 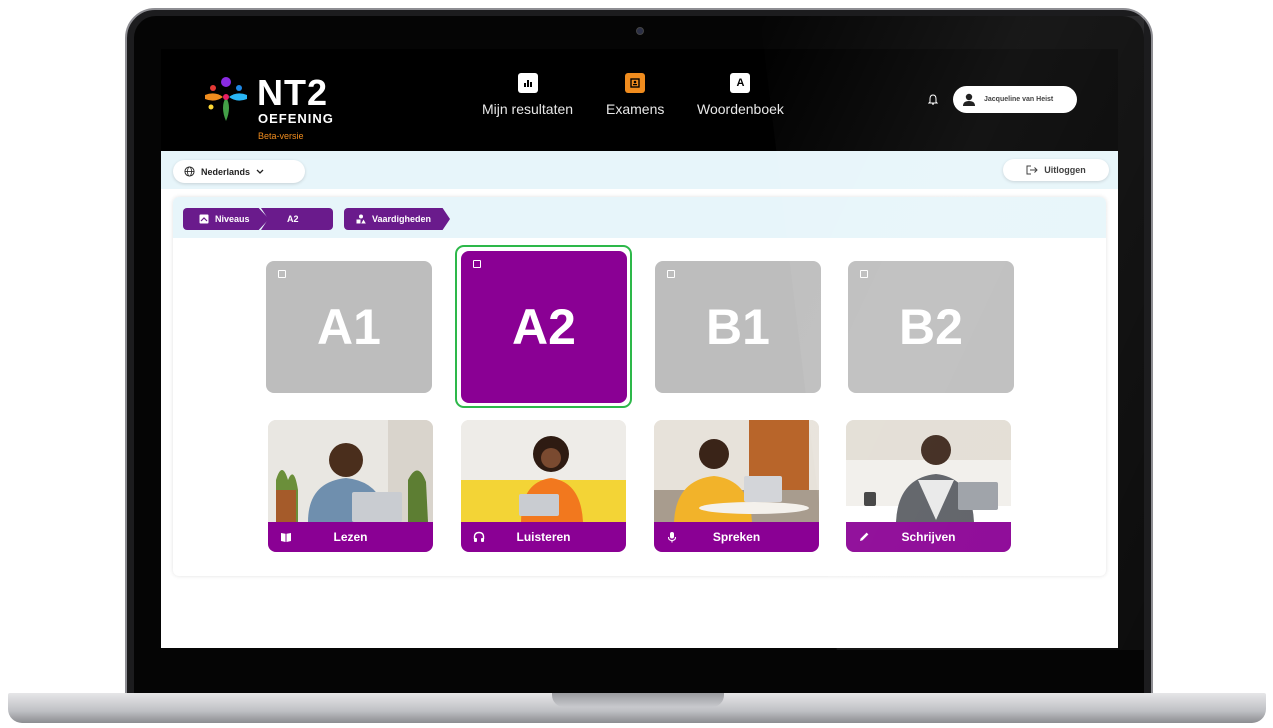 I want to click on exam-icon, so click(x=635, y=83).